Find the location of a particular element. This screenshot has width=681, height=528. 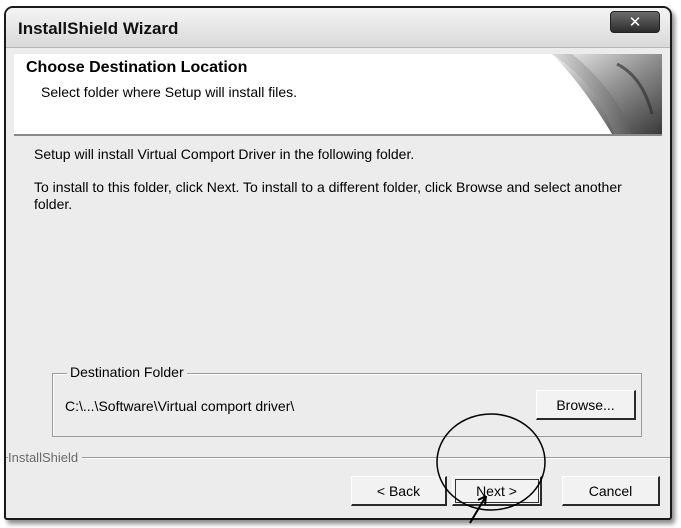

installshield-brand-line: InstallShield is located at coordinates (338, 457).